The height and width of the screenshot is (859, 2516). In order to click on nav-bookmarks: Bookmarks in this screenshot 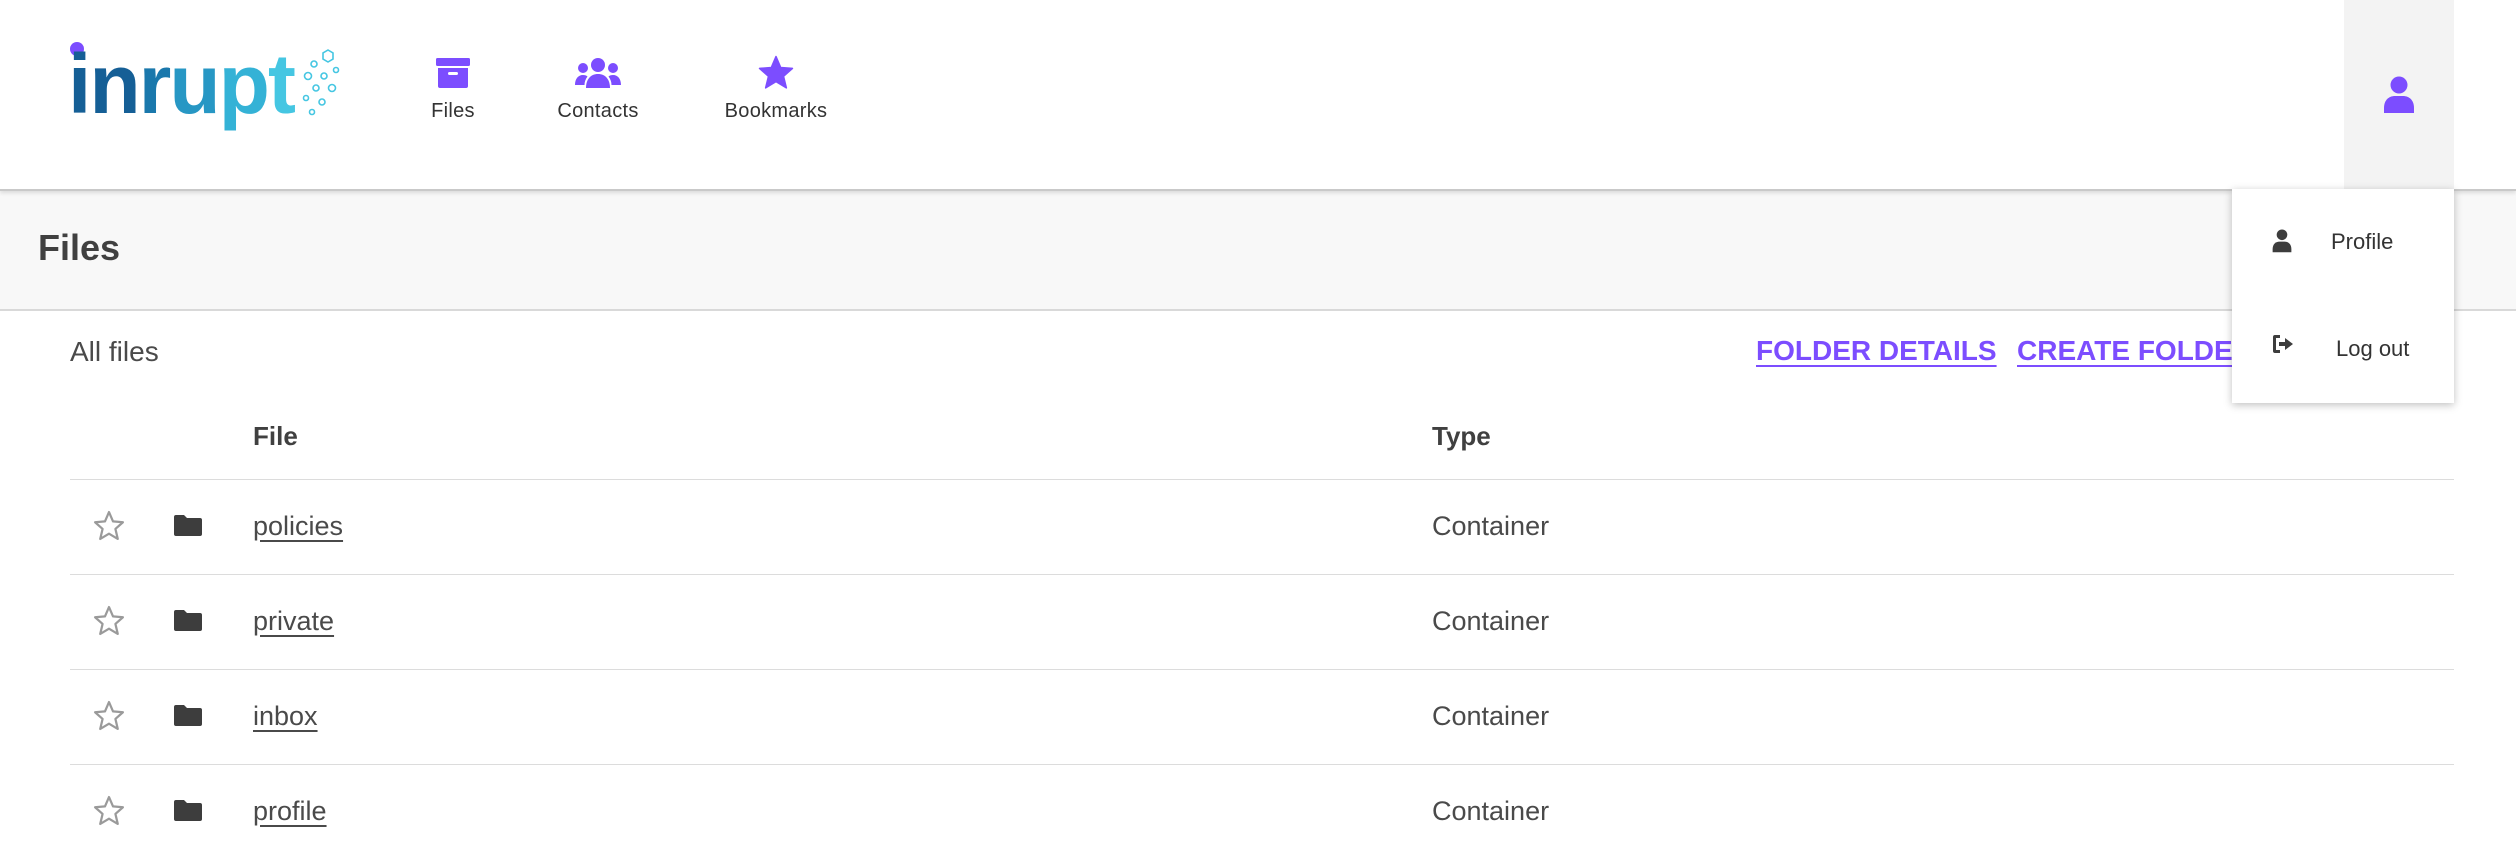, I will do `click(776, 89)`.